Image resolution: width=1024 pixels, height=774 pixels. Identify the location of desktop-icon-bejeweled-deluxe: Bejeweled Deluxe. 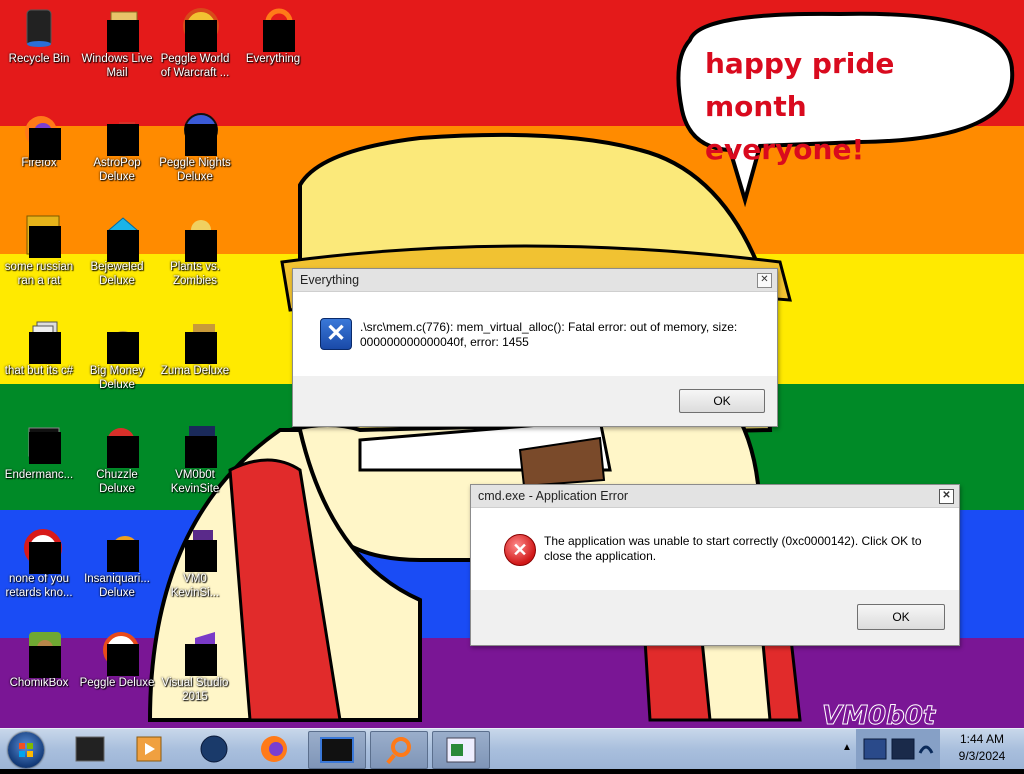
(117, 250).